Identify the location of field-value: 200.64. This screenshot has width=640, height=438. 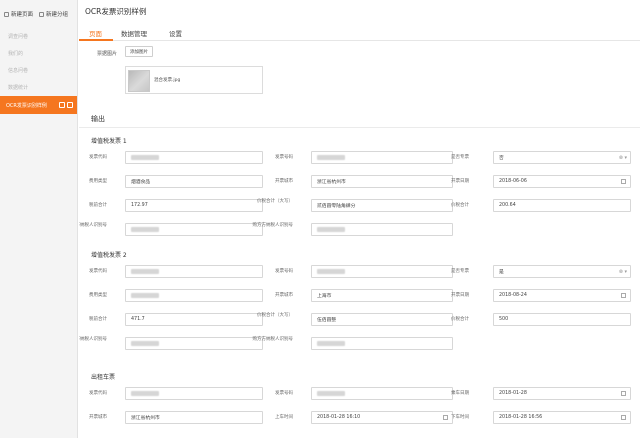
(507, 205).